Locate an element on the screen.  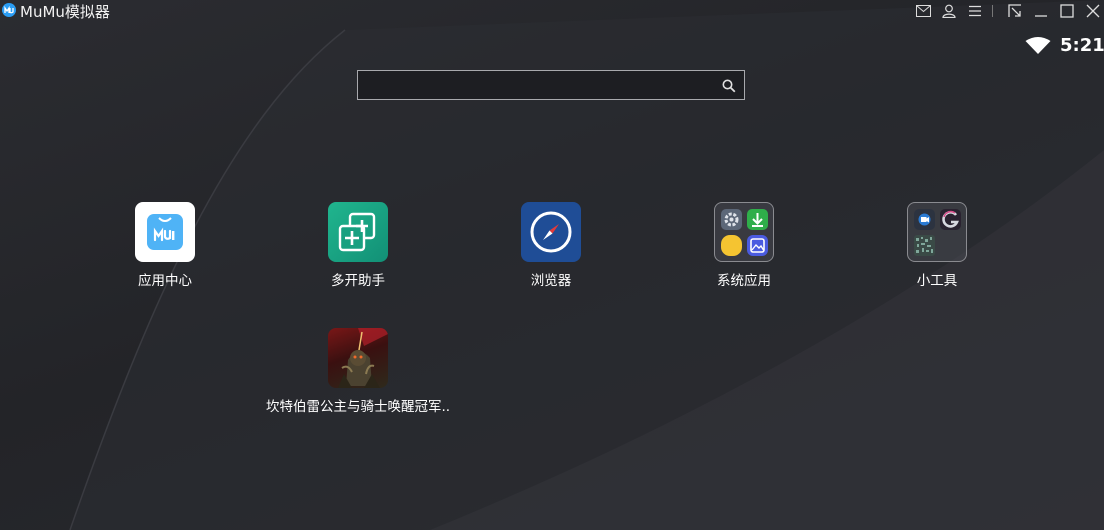
app-label: 小工具 is located at coordinates (937, 281).